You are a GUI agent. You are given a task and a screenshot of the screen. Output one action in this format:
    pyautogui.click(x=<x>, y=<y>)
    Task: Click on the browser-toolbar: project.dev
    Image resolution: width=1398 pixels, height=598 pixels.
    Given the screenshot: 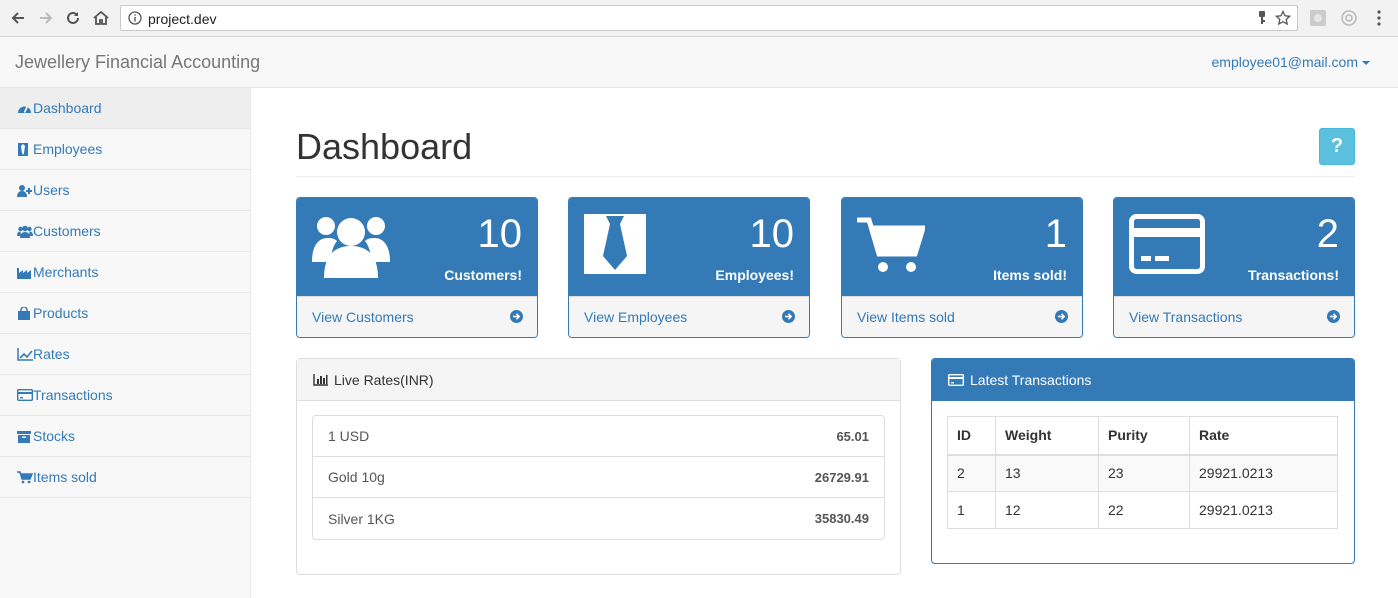 What is the action you would take?
    pyautogui.click(x=699, y=18)
    